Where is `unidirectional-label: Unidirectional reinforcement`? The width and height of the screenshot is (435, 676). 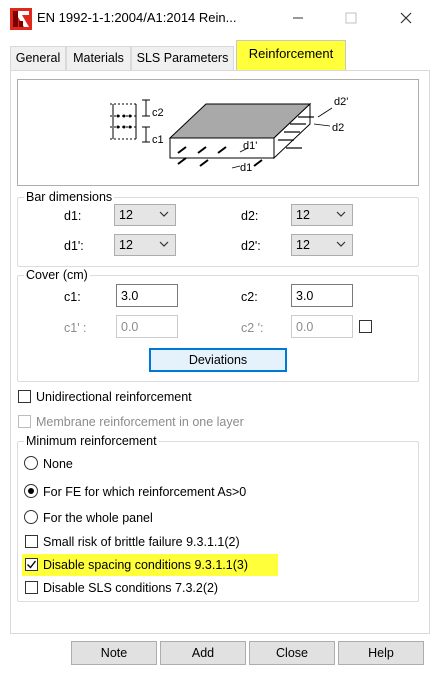
unidirectional-label: Unidirectional reinforcement is located at coordinates (114, 397).